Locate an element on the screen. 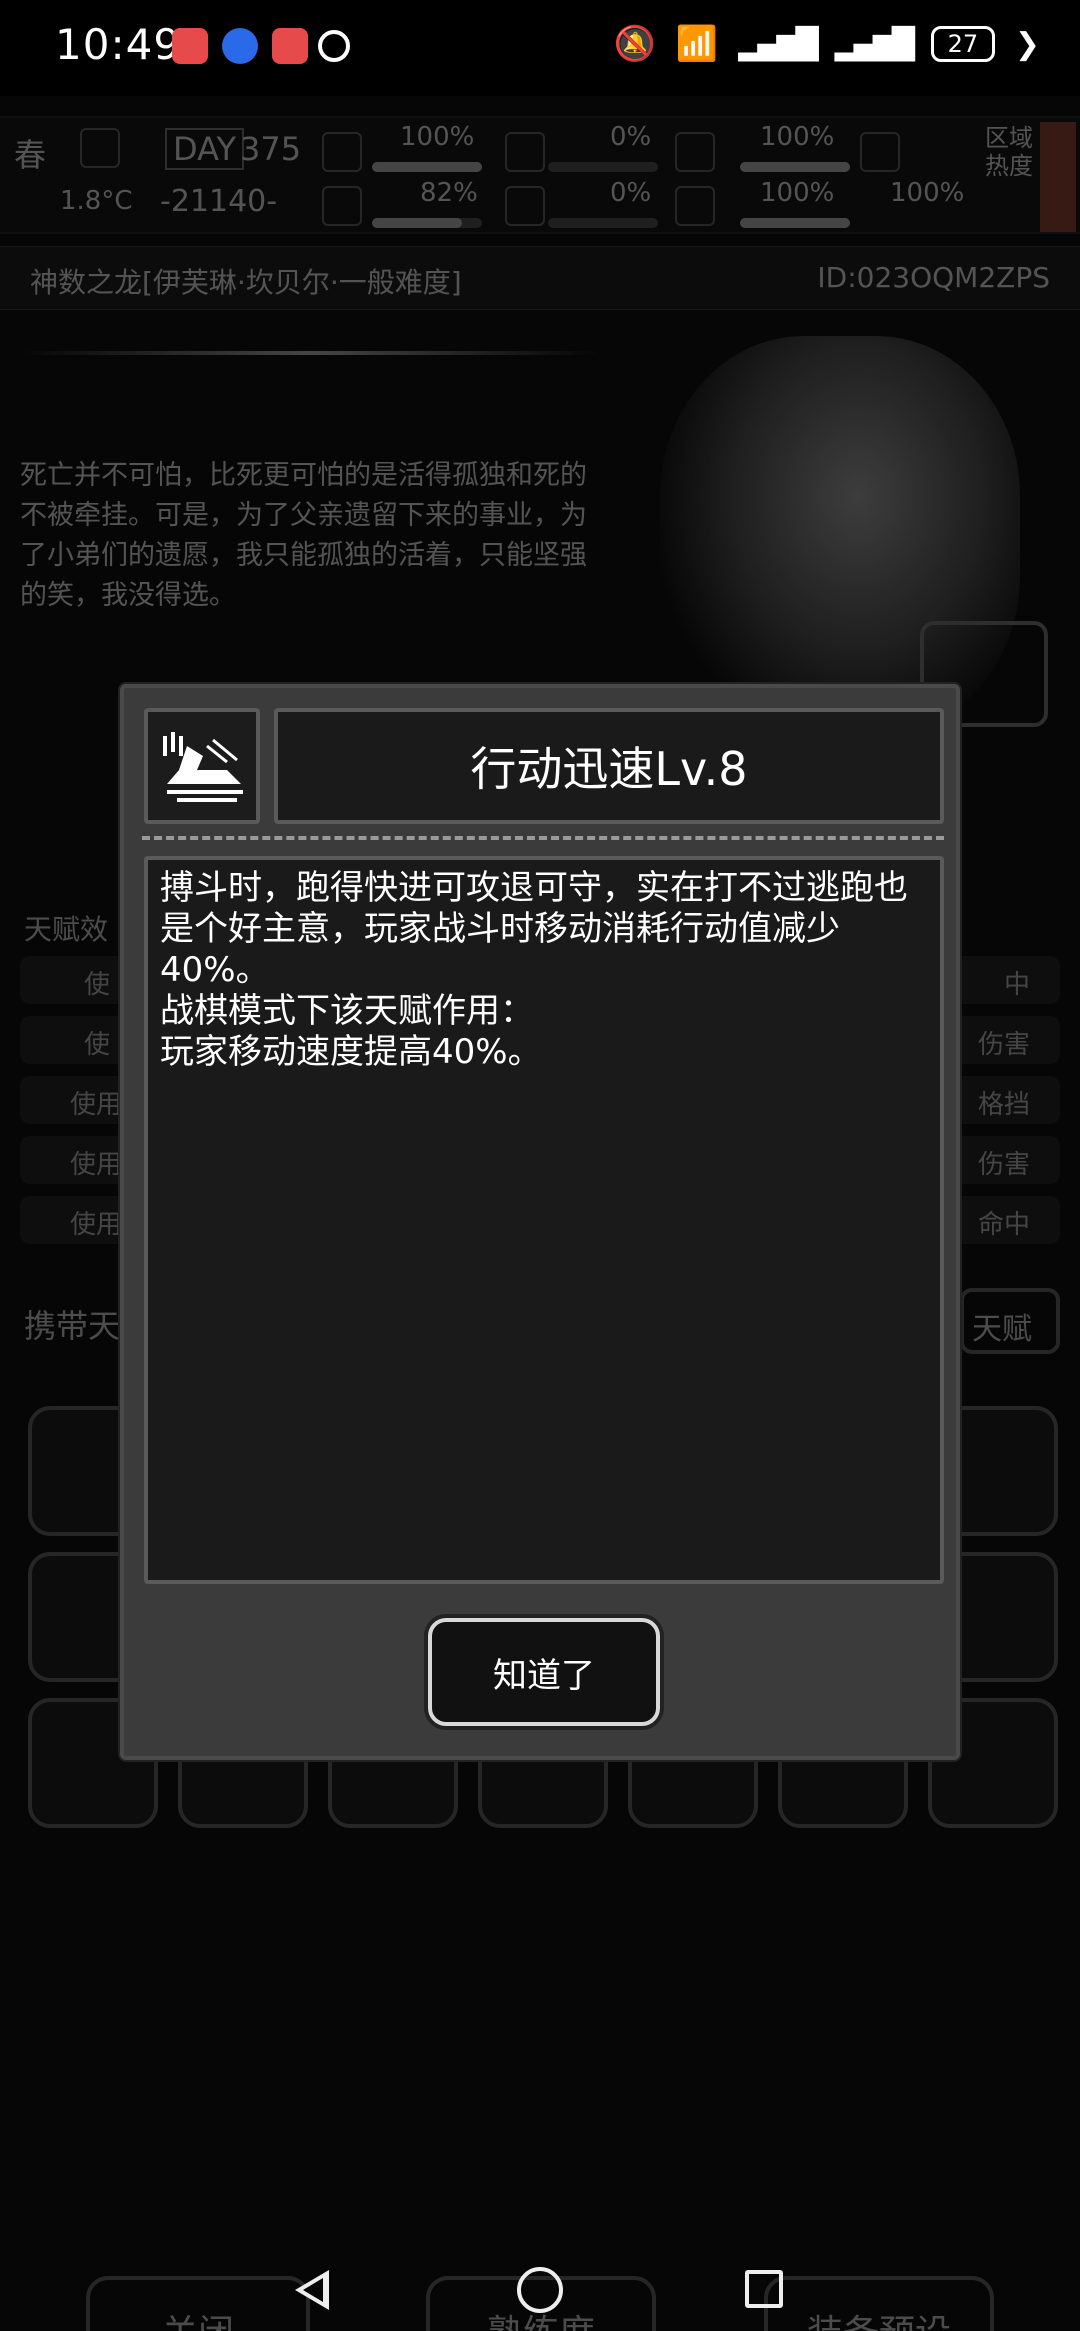 This screenshot has width=1080, height=2331. character-name: 神数之龙[伊芙琳·坎贝尔·一般难度] is located at coordinates (246, 282).